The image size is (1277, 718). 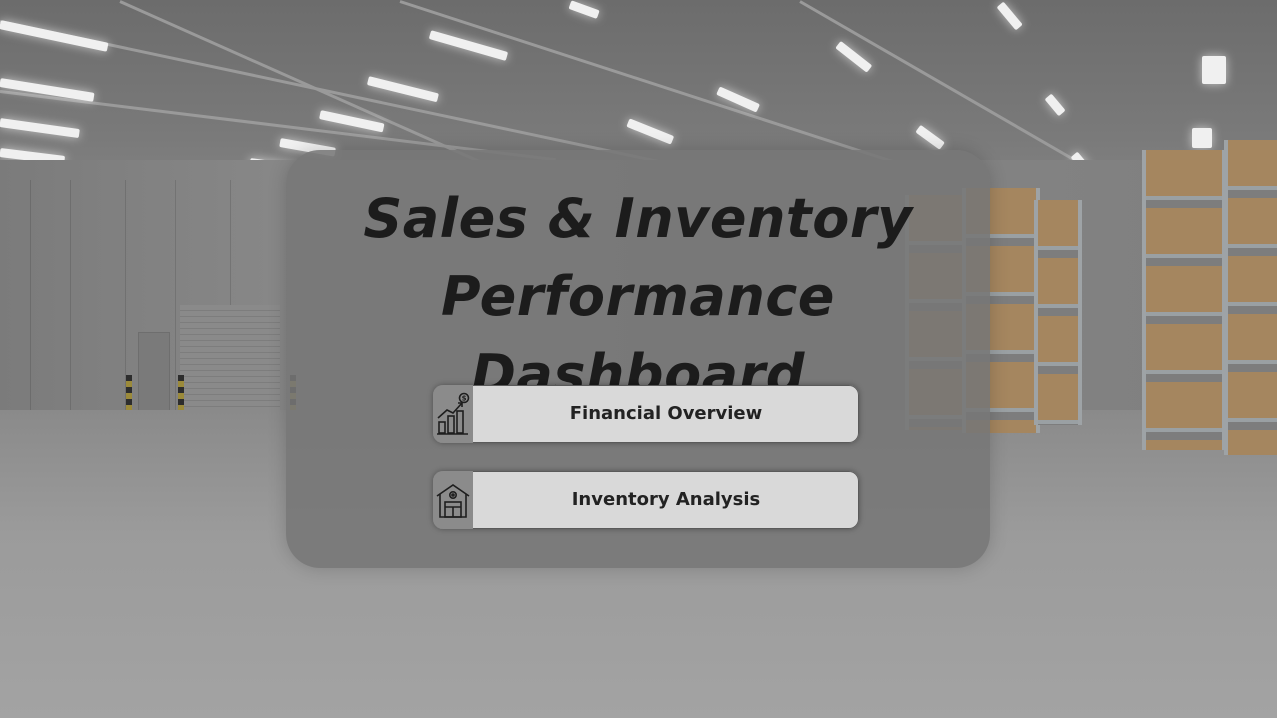 I want to click on financial-growth-icon: $, so click(x=453, y=414).